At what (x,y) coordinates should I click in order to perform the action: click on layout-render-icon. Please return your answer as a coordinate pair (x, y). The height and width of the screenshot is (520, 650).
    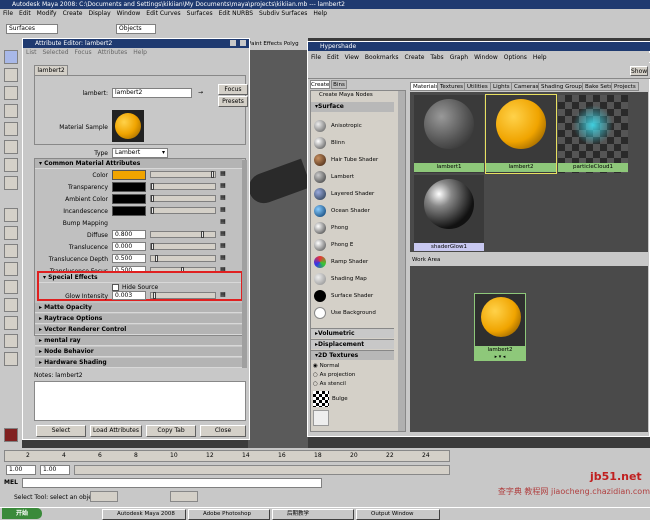
    Looking at the image, I should click on (11, 323).